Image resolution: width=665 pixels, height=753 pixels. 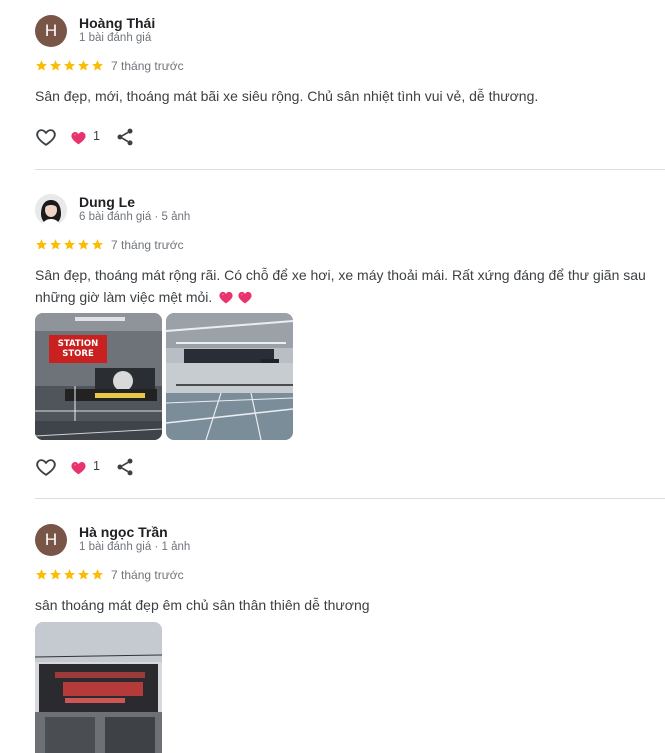 I want to click on svg-text: STORE, so click(x=78, y=354).